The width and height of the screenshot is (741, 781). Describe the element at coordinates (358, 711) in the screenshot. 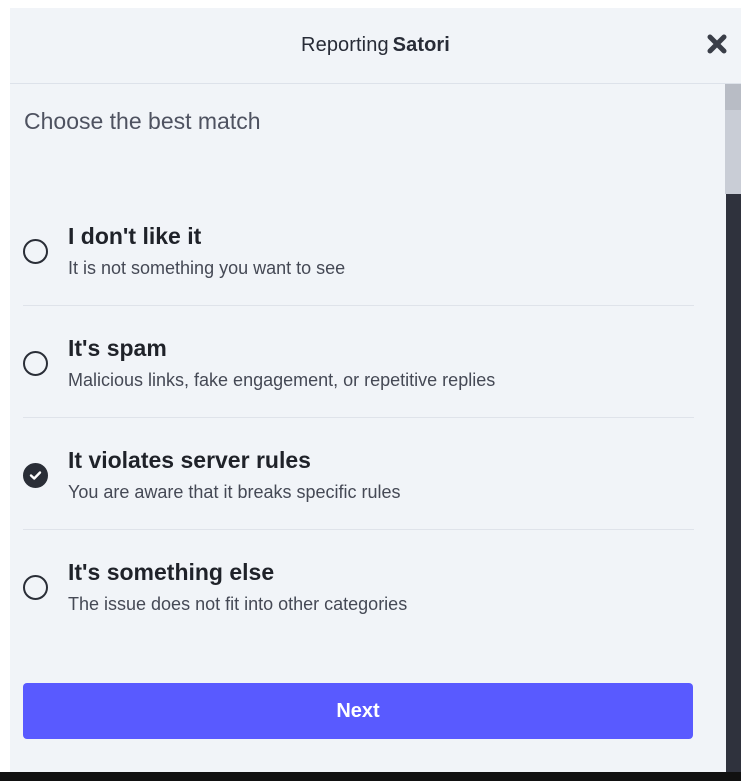

I see `next-button: Next` at that location.